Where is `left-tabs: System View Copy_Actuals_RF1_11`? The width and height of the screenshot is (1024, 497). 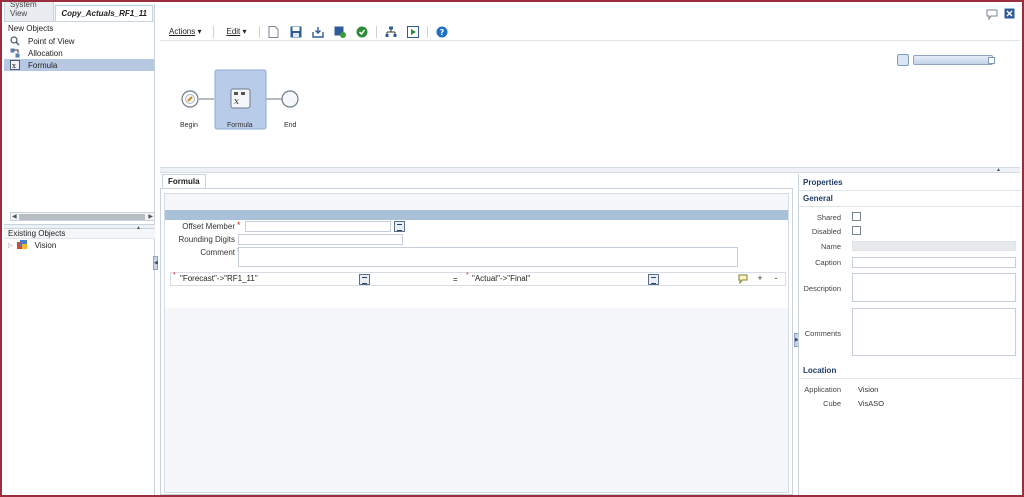
left-tabs: System View Copy_Actuals_RF1_11 is located at coordinates (79, 12).